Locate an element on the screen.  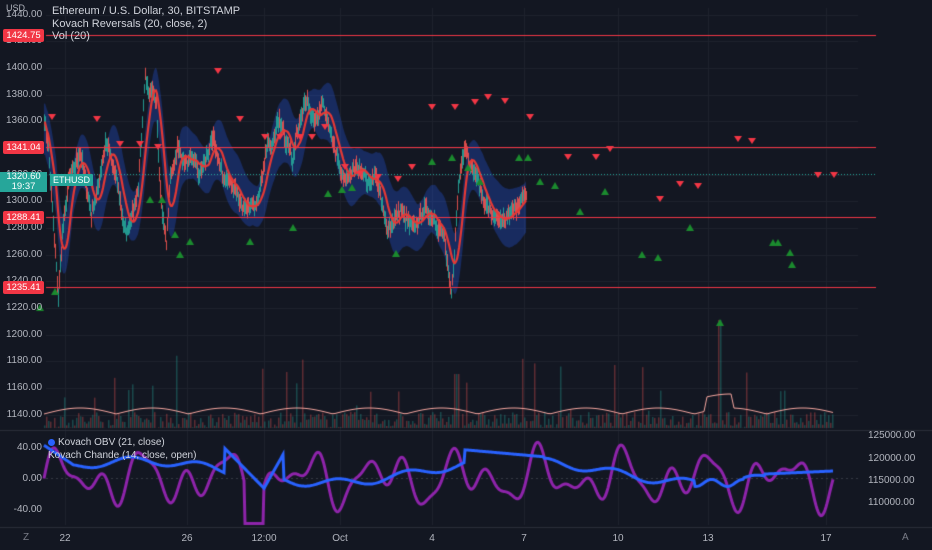
price-tick-label: 1180.00 is located at coordinates (24, 361).